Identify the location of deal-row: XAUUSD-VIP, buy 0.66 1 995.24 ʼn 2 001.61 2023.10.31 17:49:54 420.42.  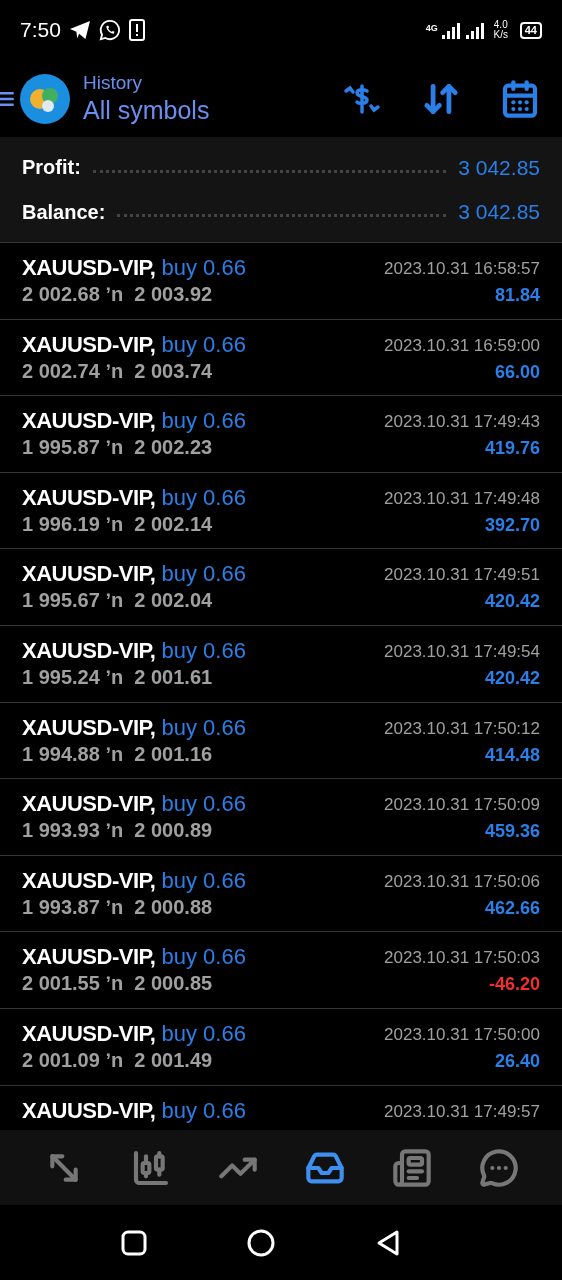
(281, 664).